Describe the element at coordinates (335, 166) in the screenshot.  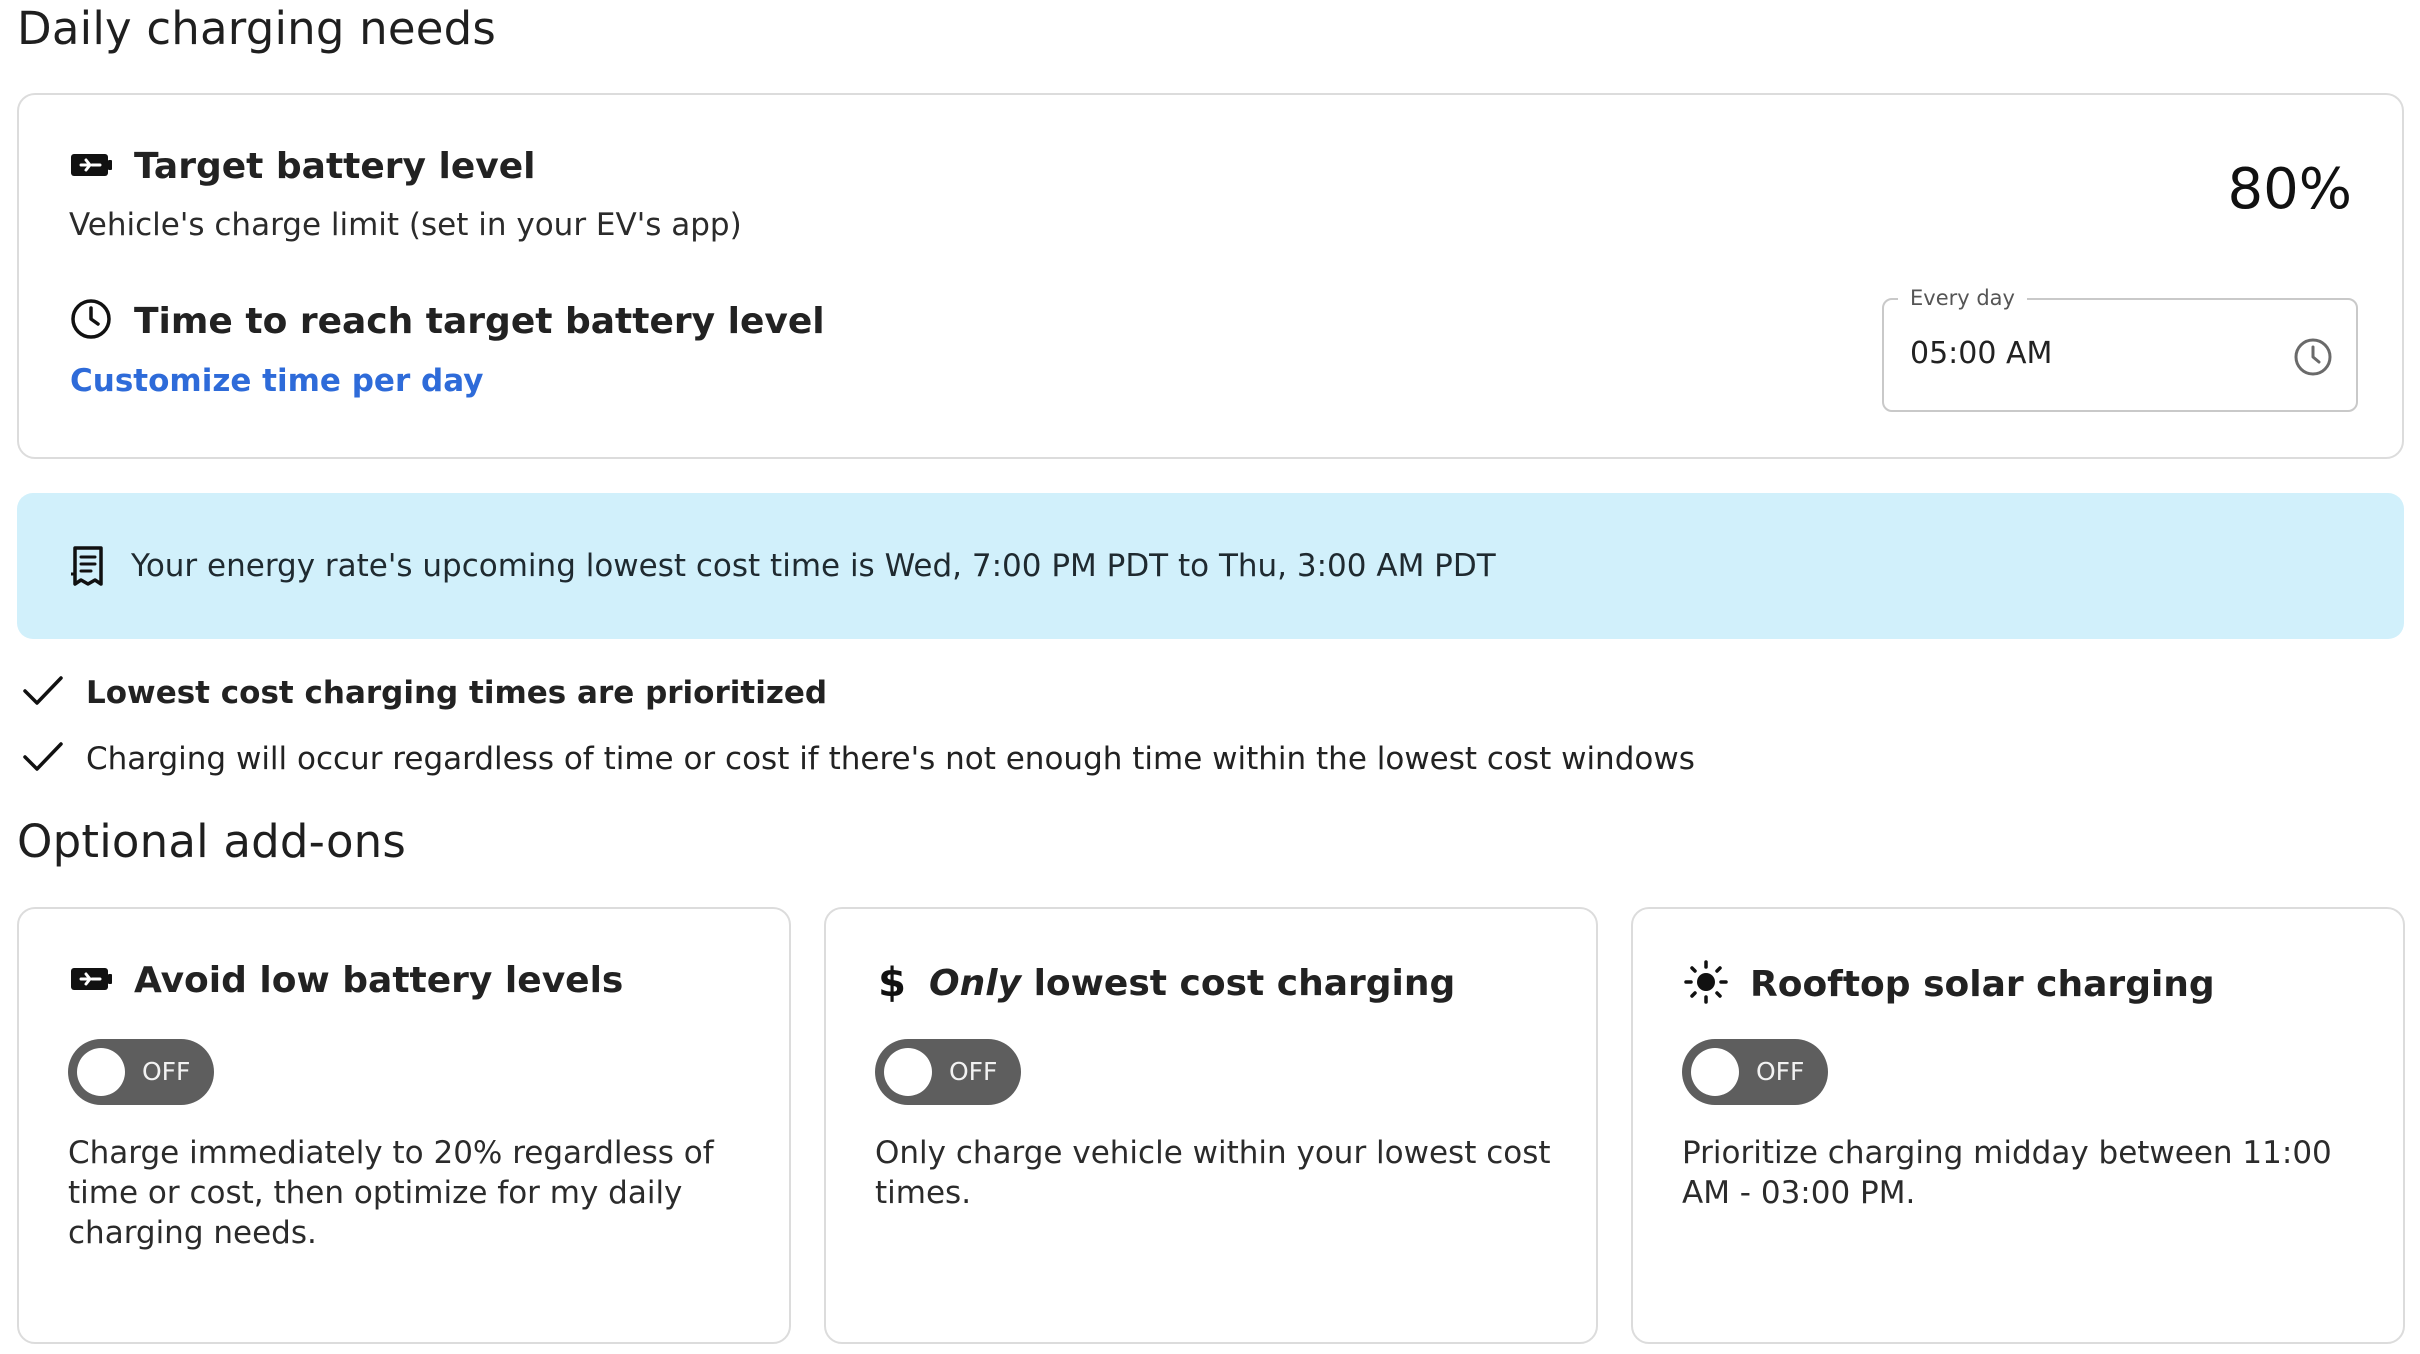
I see `target-battery-label: Target battery level` at that location.